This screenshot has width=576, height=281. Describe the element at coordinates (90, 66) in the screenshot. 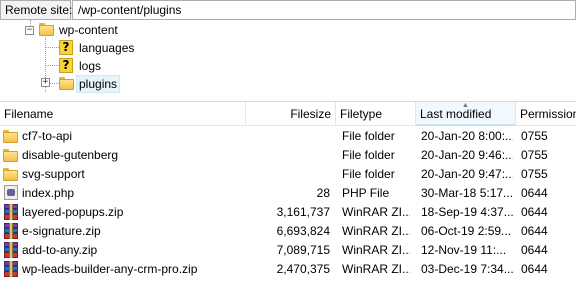

I see `tree-item-logs: logs` at that location.